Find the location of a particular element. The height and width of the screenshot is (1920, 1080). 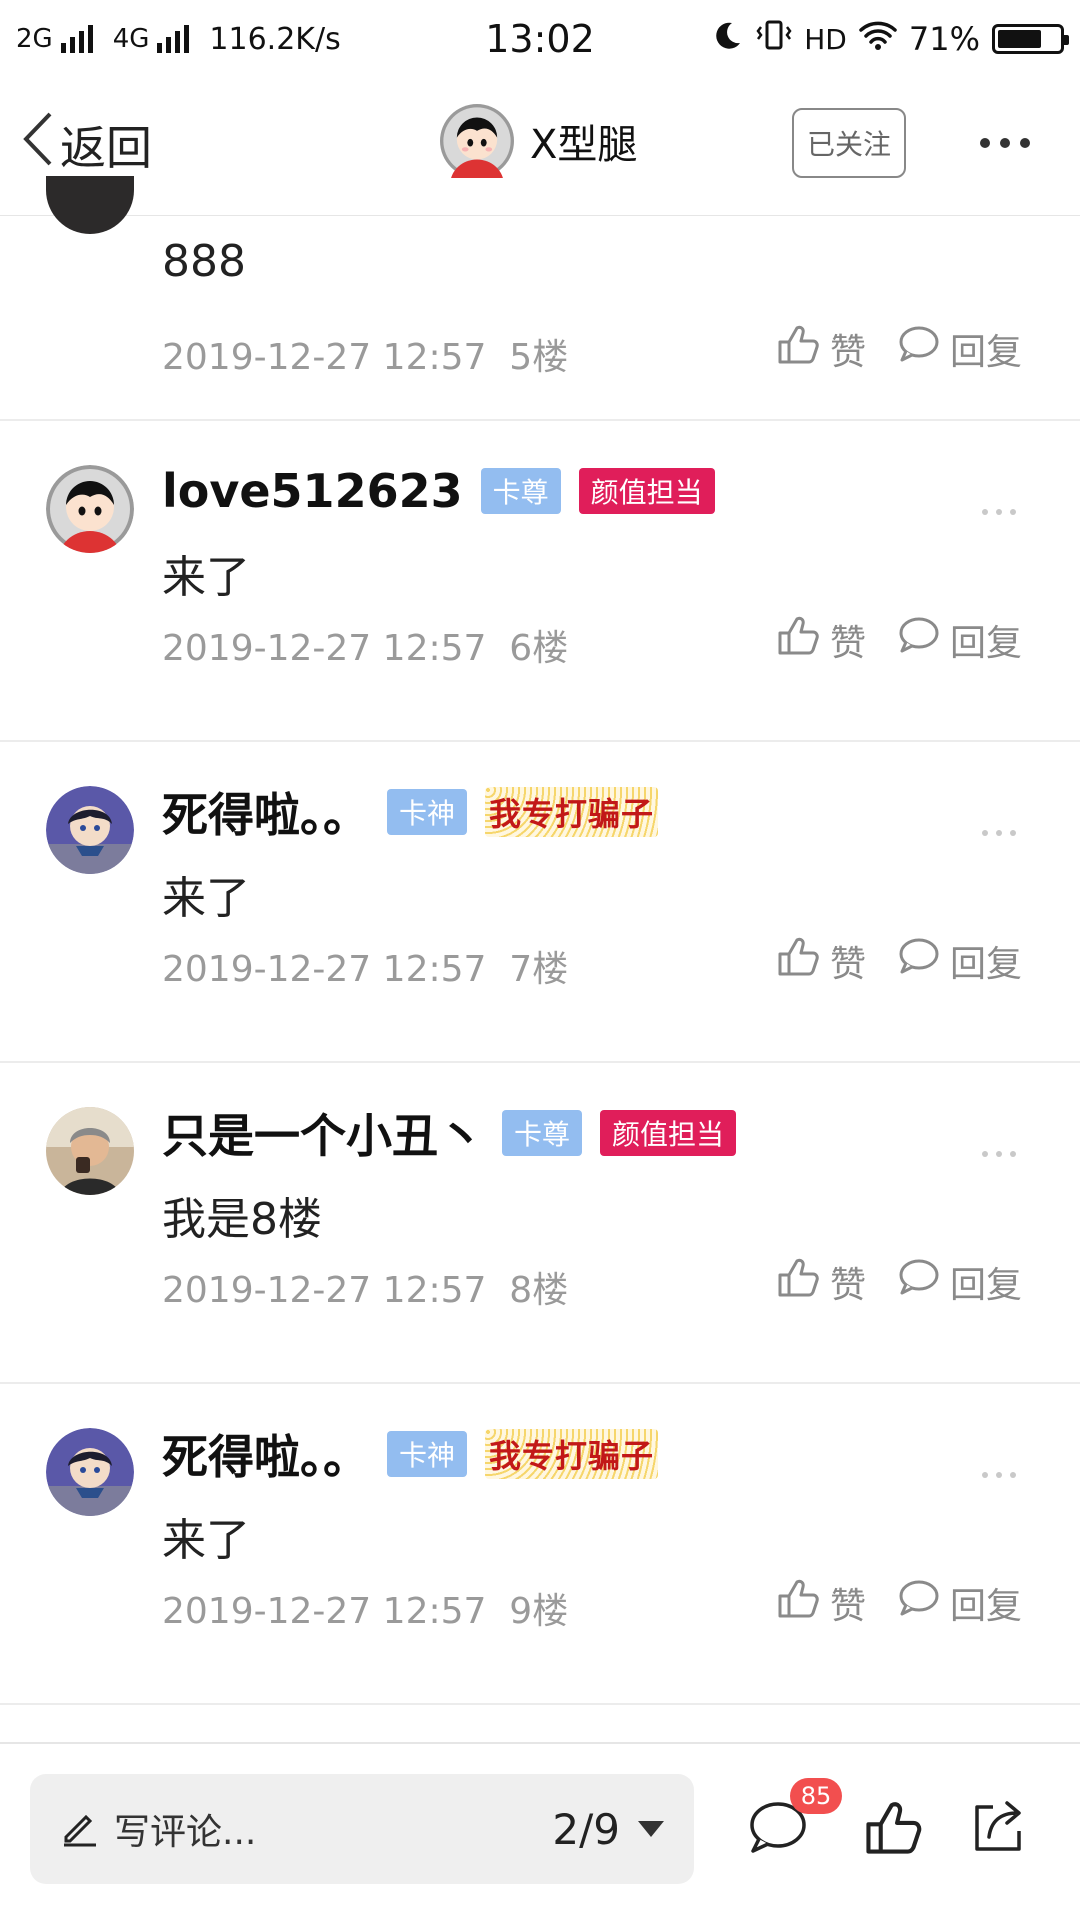

floor-number: 6楼 is located at coordinates (539, 648).